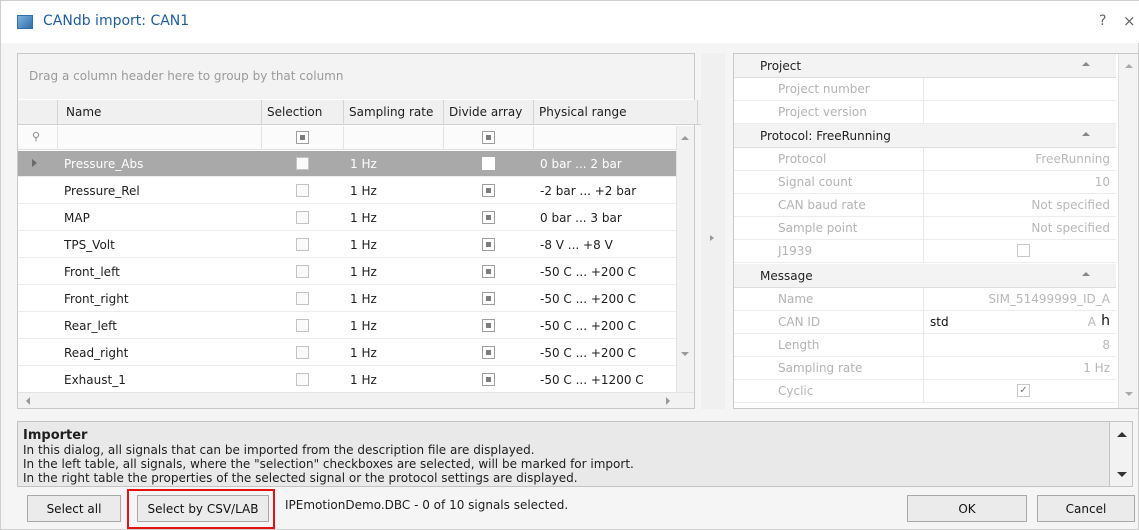 This screenshot has width=1139, height=530. I want to click on table-row: MAP 1 Hz 0 bar ... 3 bar, so click(347, 218).